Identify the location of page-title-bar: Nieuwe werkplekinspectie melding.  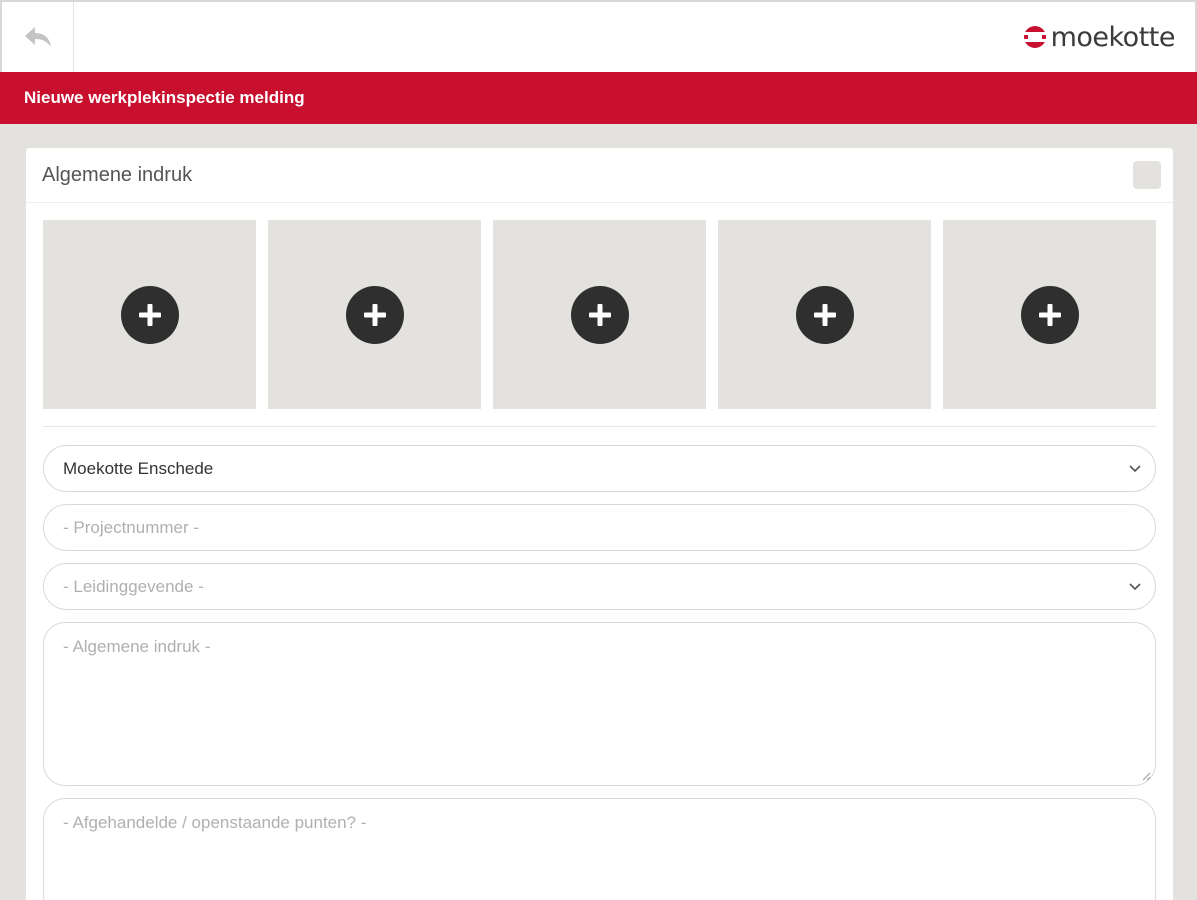
(598, 98).